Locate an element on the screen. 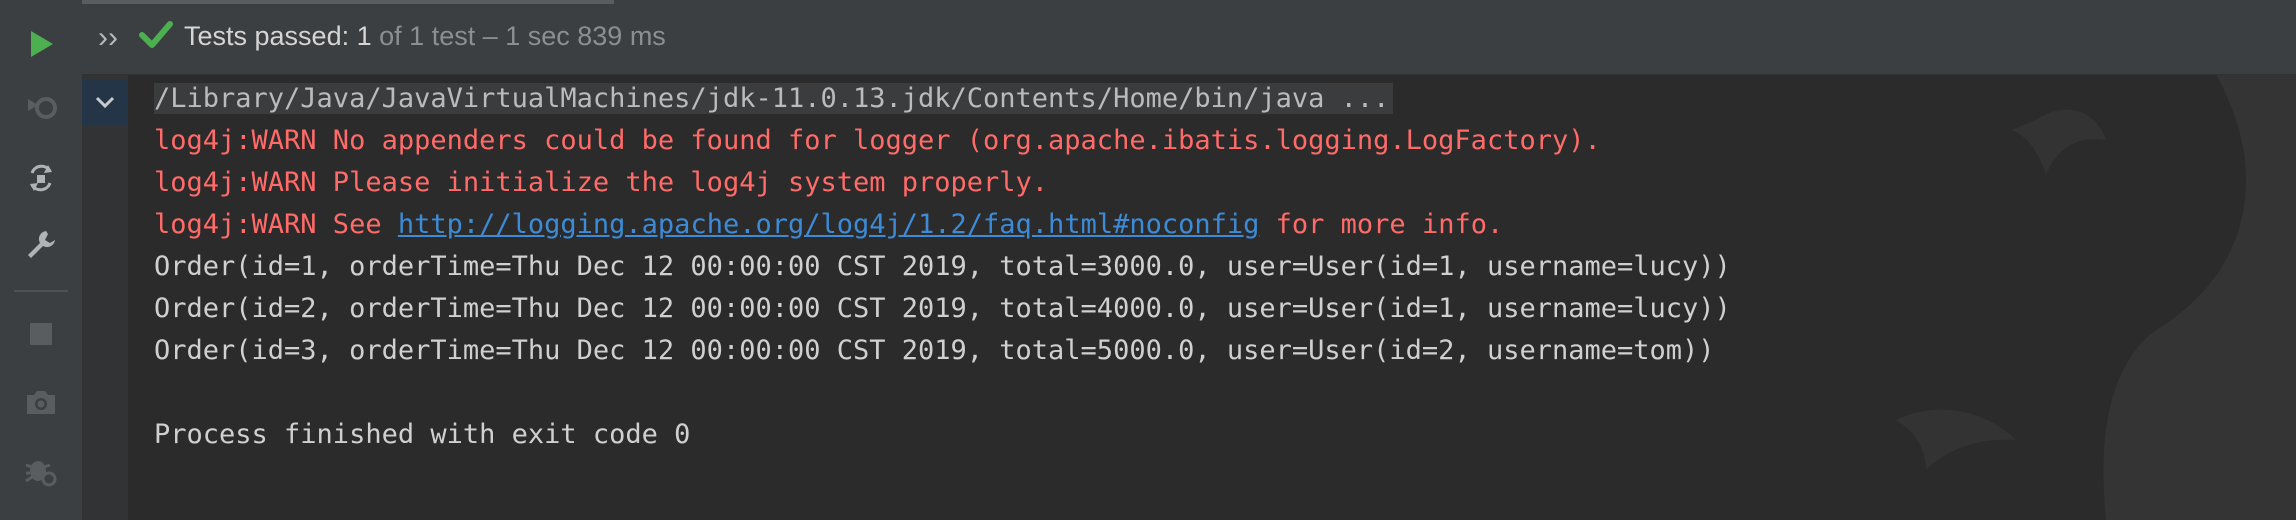  stop-button is located at coordinates (41, 334).